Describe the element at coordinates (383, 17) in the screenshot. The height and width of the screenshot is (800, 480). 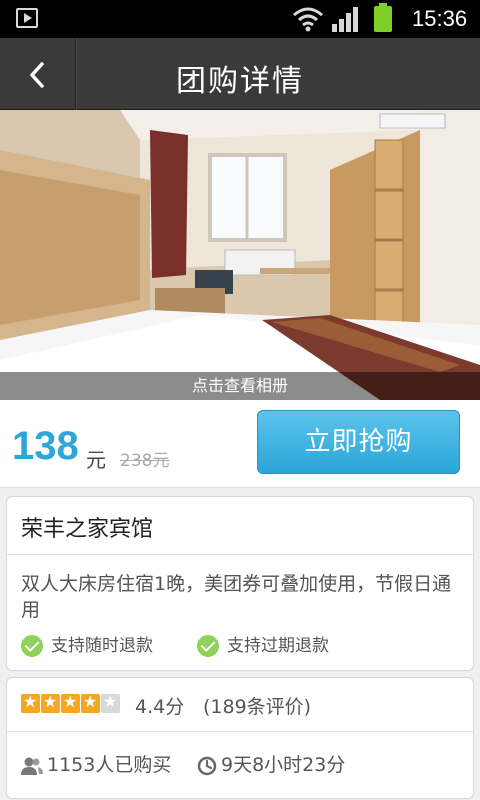
I see `battery-icon` at that location.